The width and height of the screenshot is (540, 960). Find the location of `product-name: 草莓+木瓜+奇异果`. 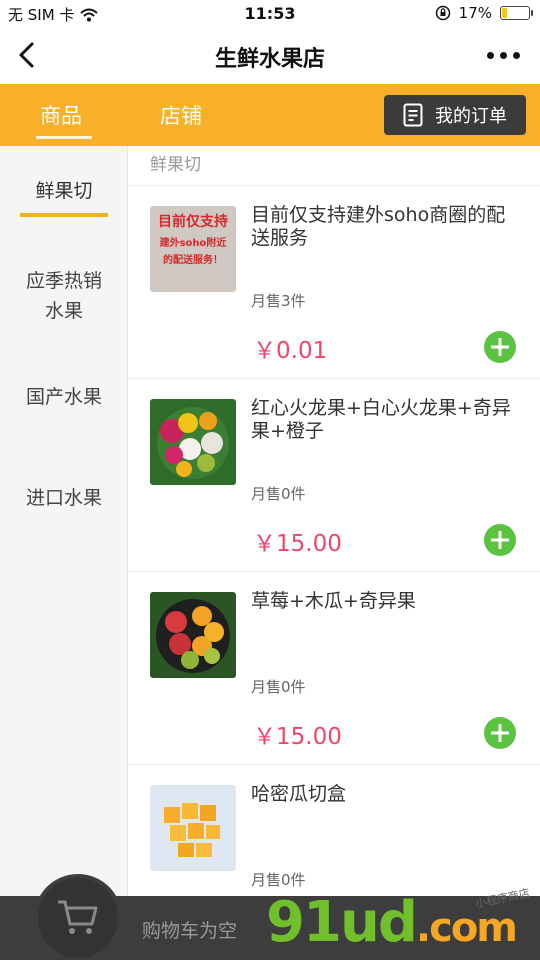

product-name: 草莓+木瓜+奇异果 is located at coordinates (333, 601).